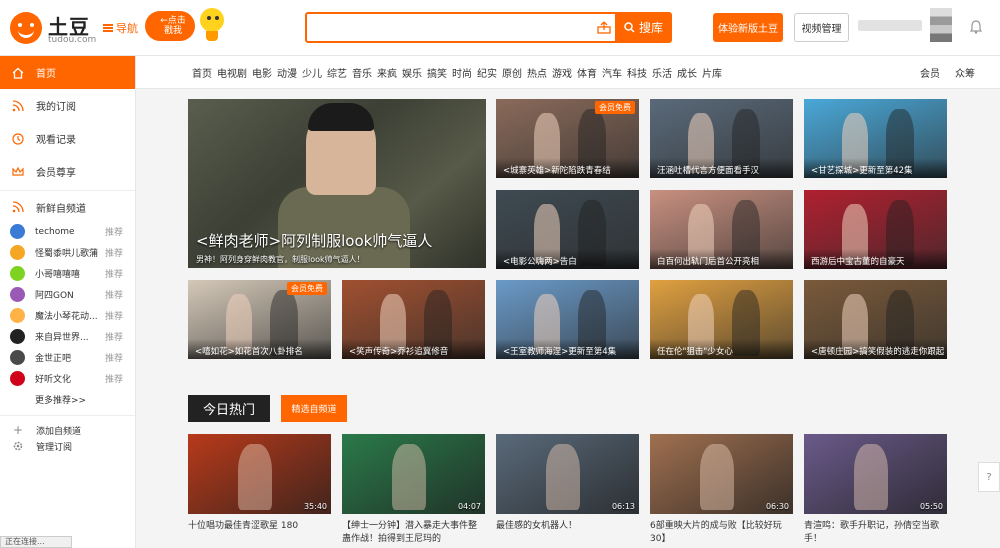 Image resolution: width=1000 pixels, height=548 pixels. Describe the element at coordinates (58, 275) in the screenshot. I see `channel-name: 小哥嘻嘻嘻` at that location.